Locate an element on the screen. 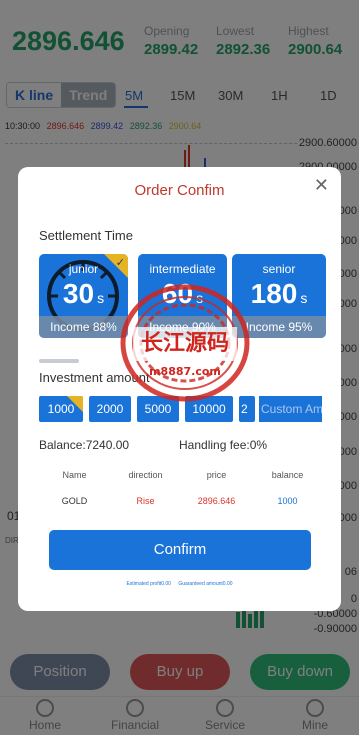  header-direction: direction is located at coordinates (145, 475).